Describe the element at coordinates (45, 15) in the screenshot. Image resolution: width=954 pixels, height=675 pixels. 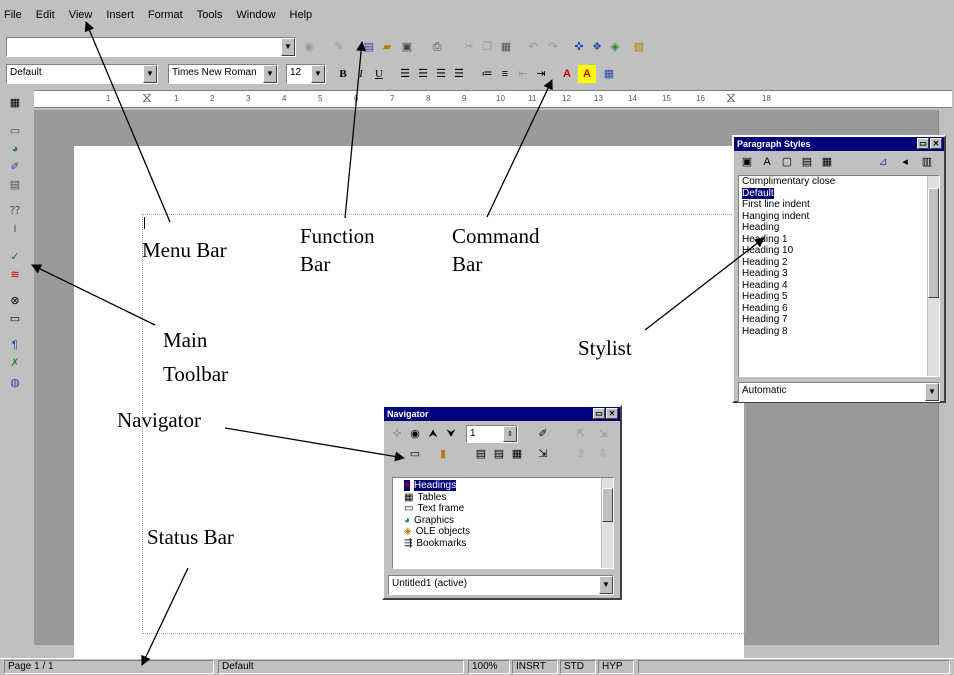
I see `menu-edit: Edit` at that location.